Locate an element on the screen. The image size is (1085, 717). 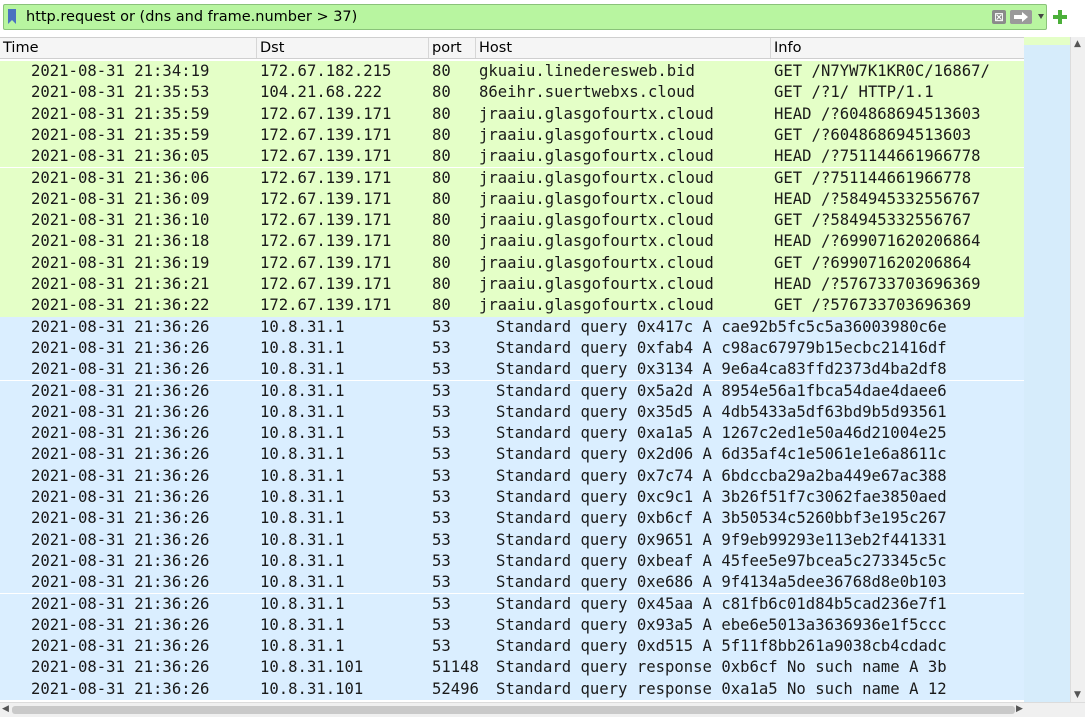
cell-time: 2021-08-31 21:36:06 is located at coordinates (120, 177).